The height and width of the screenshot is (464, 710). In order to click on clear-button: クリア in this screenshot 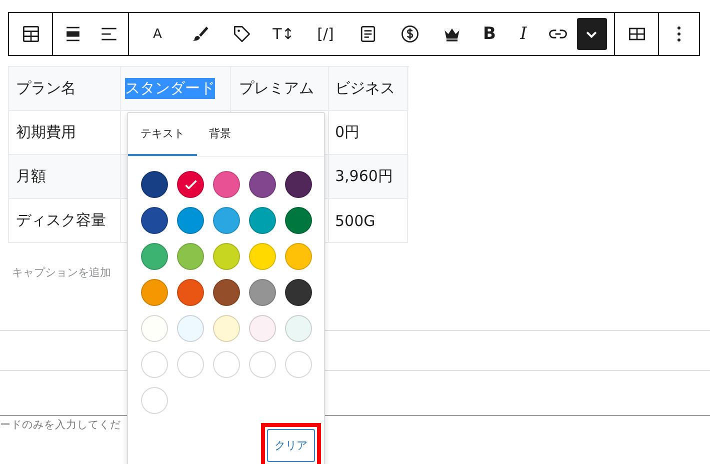, I will do `click(291, 445)`.